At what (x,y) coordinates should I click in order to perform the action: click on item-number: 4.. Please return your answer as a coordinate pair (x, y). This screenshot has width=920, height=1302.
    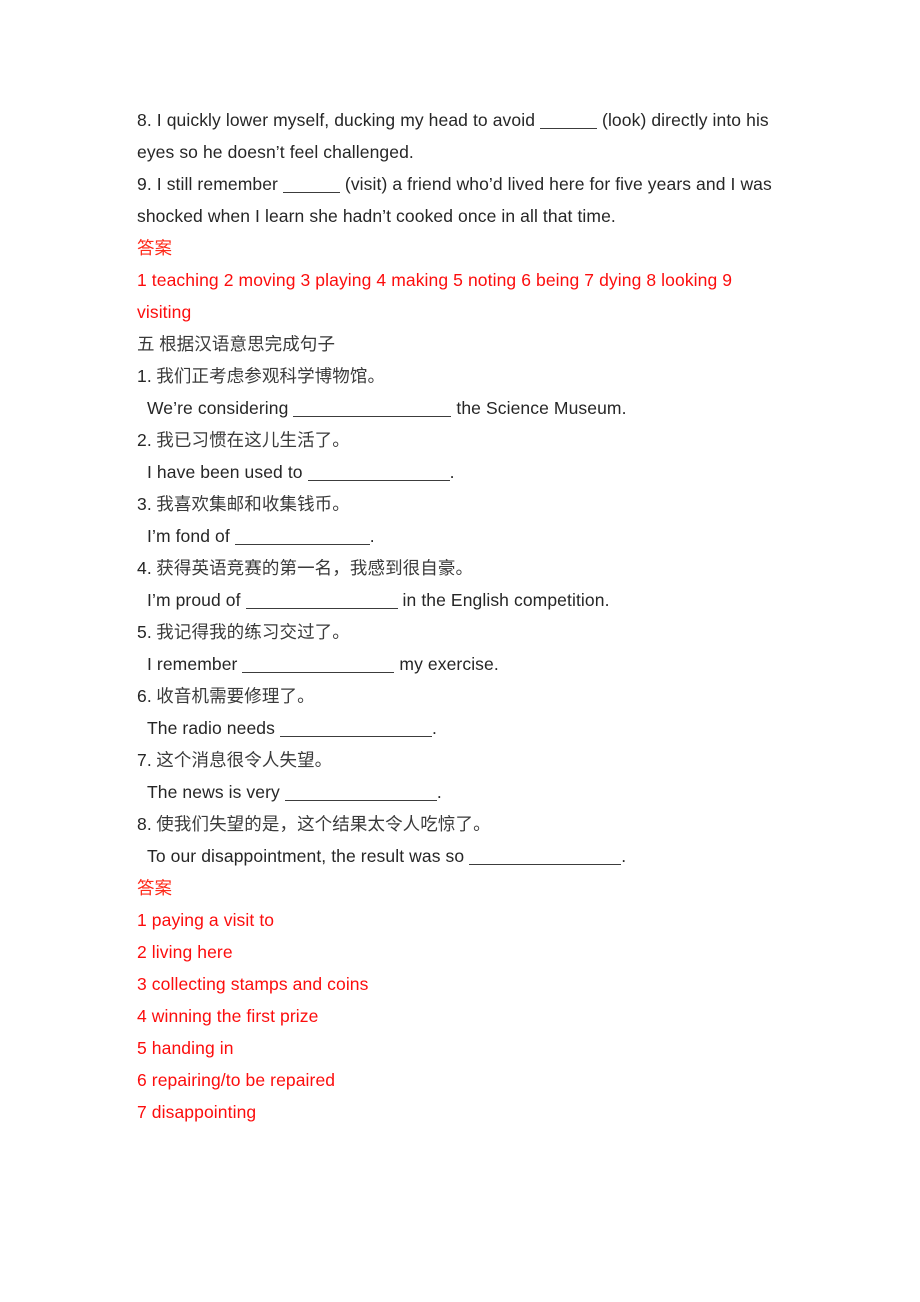
    Looking at the image, I should click on (144, 568).